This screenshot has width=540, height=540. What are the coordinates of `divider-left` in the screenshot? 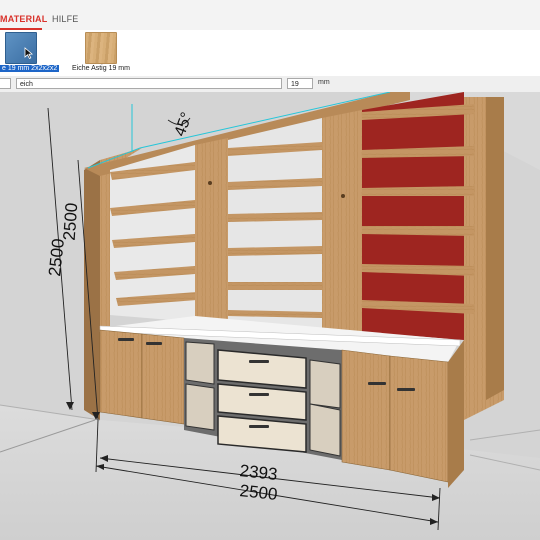 It's located at (211, 235).